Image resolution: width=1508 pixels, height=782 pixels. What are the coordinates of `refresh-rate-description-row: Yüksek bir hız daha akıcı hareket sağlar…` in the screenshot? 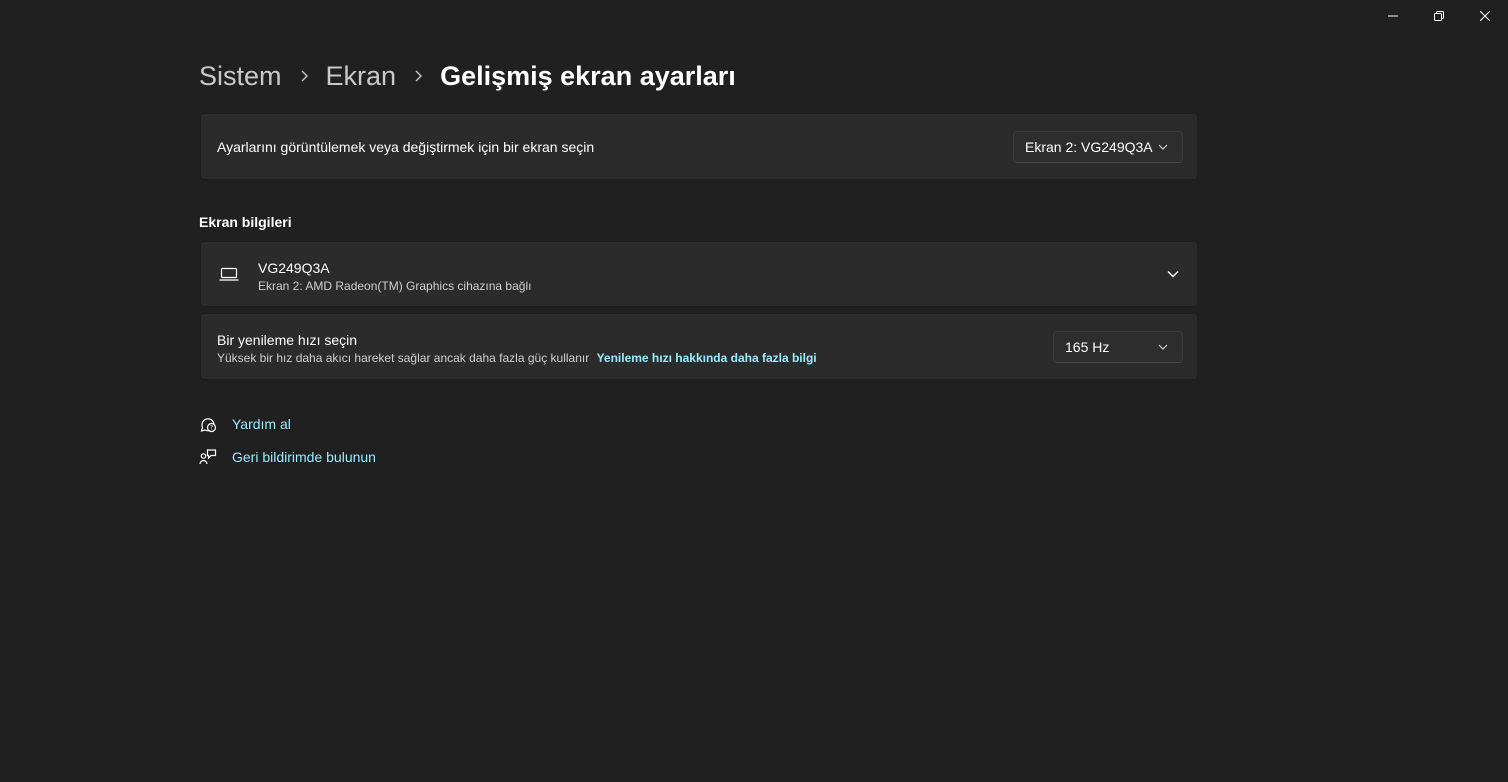 It's located at (517, 358).